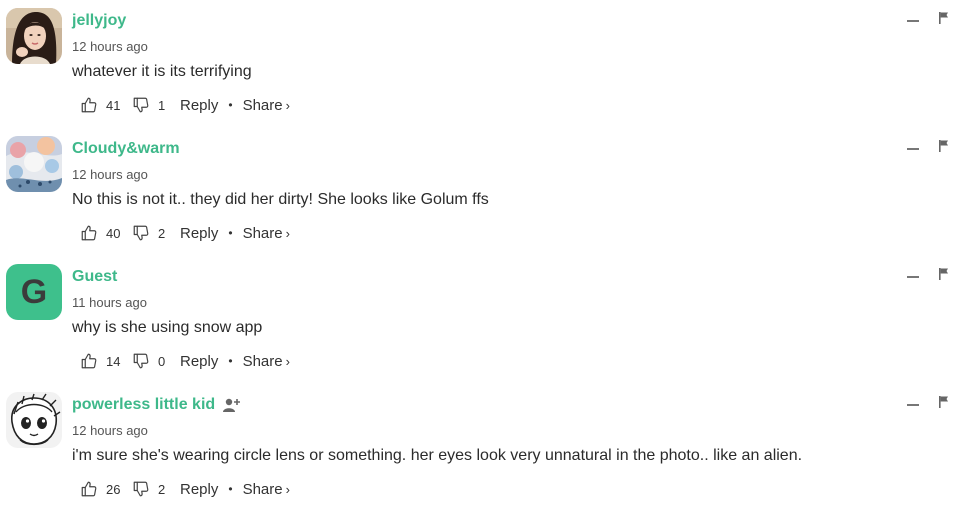  I want to click on comment-actions: 41 1 Reply • Share ›, so click(185, 105).